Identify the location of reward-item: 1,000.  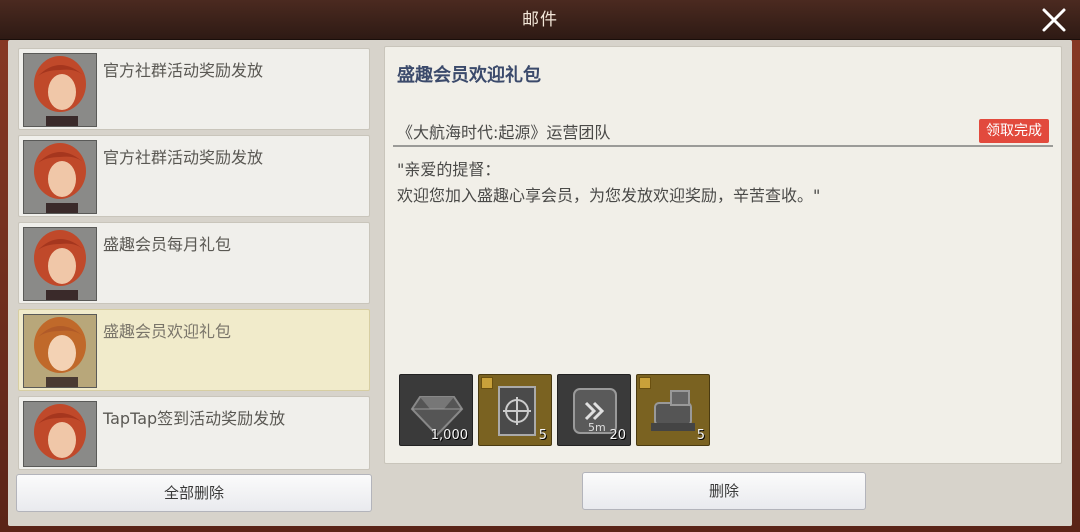
(436, 410).